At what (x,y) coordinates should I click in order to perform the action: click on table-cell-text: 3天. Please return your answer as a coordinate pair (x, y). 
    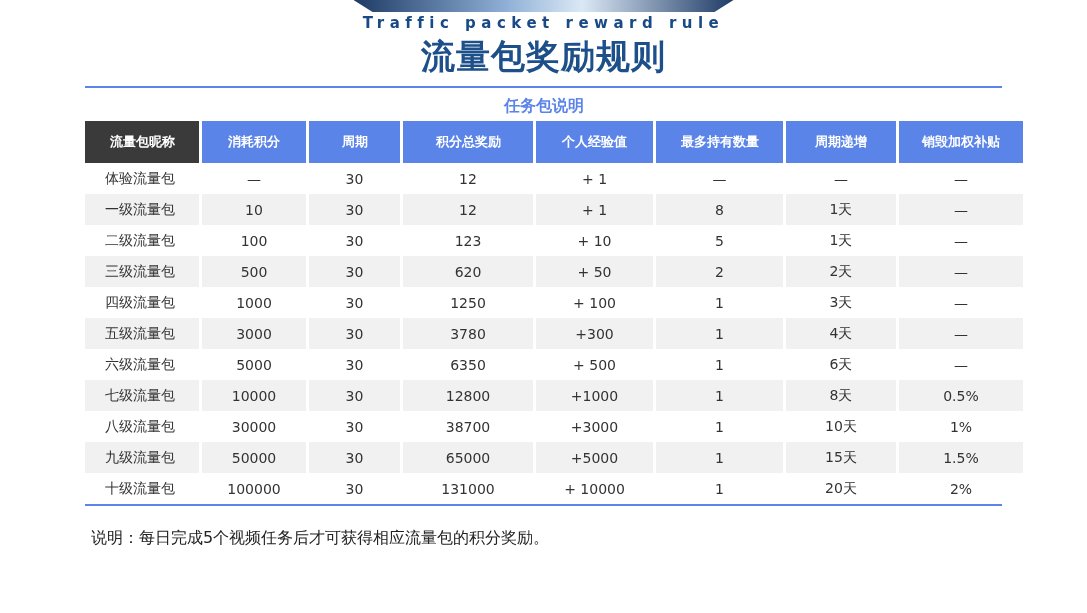
    Looking at the image, I should click on (841, 302).